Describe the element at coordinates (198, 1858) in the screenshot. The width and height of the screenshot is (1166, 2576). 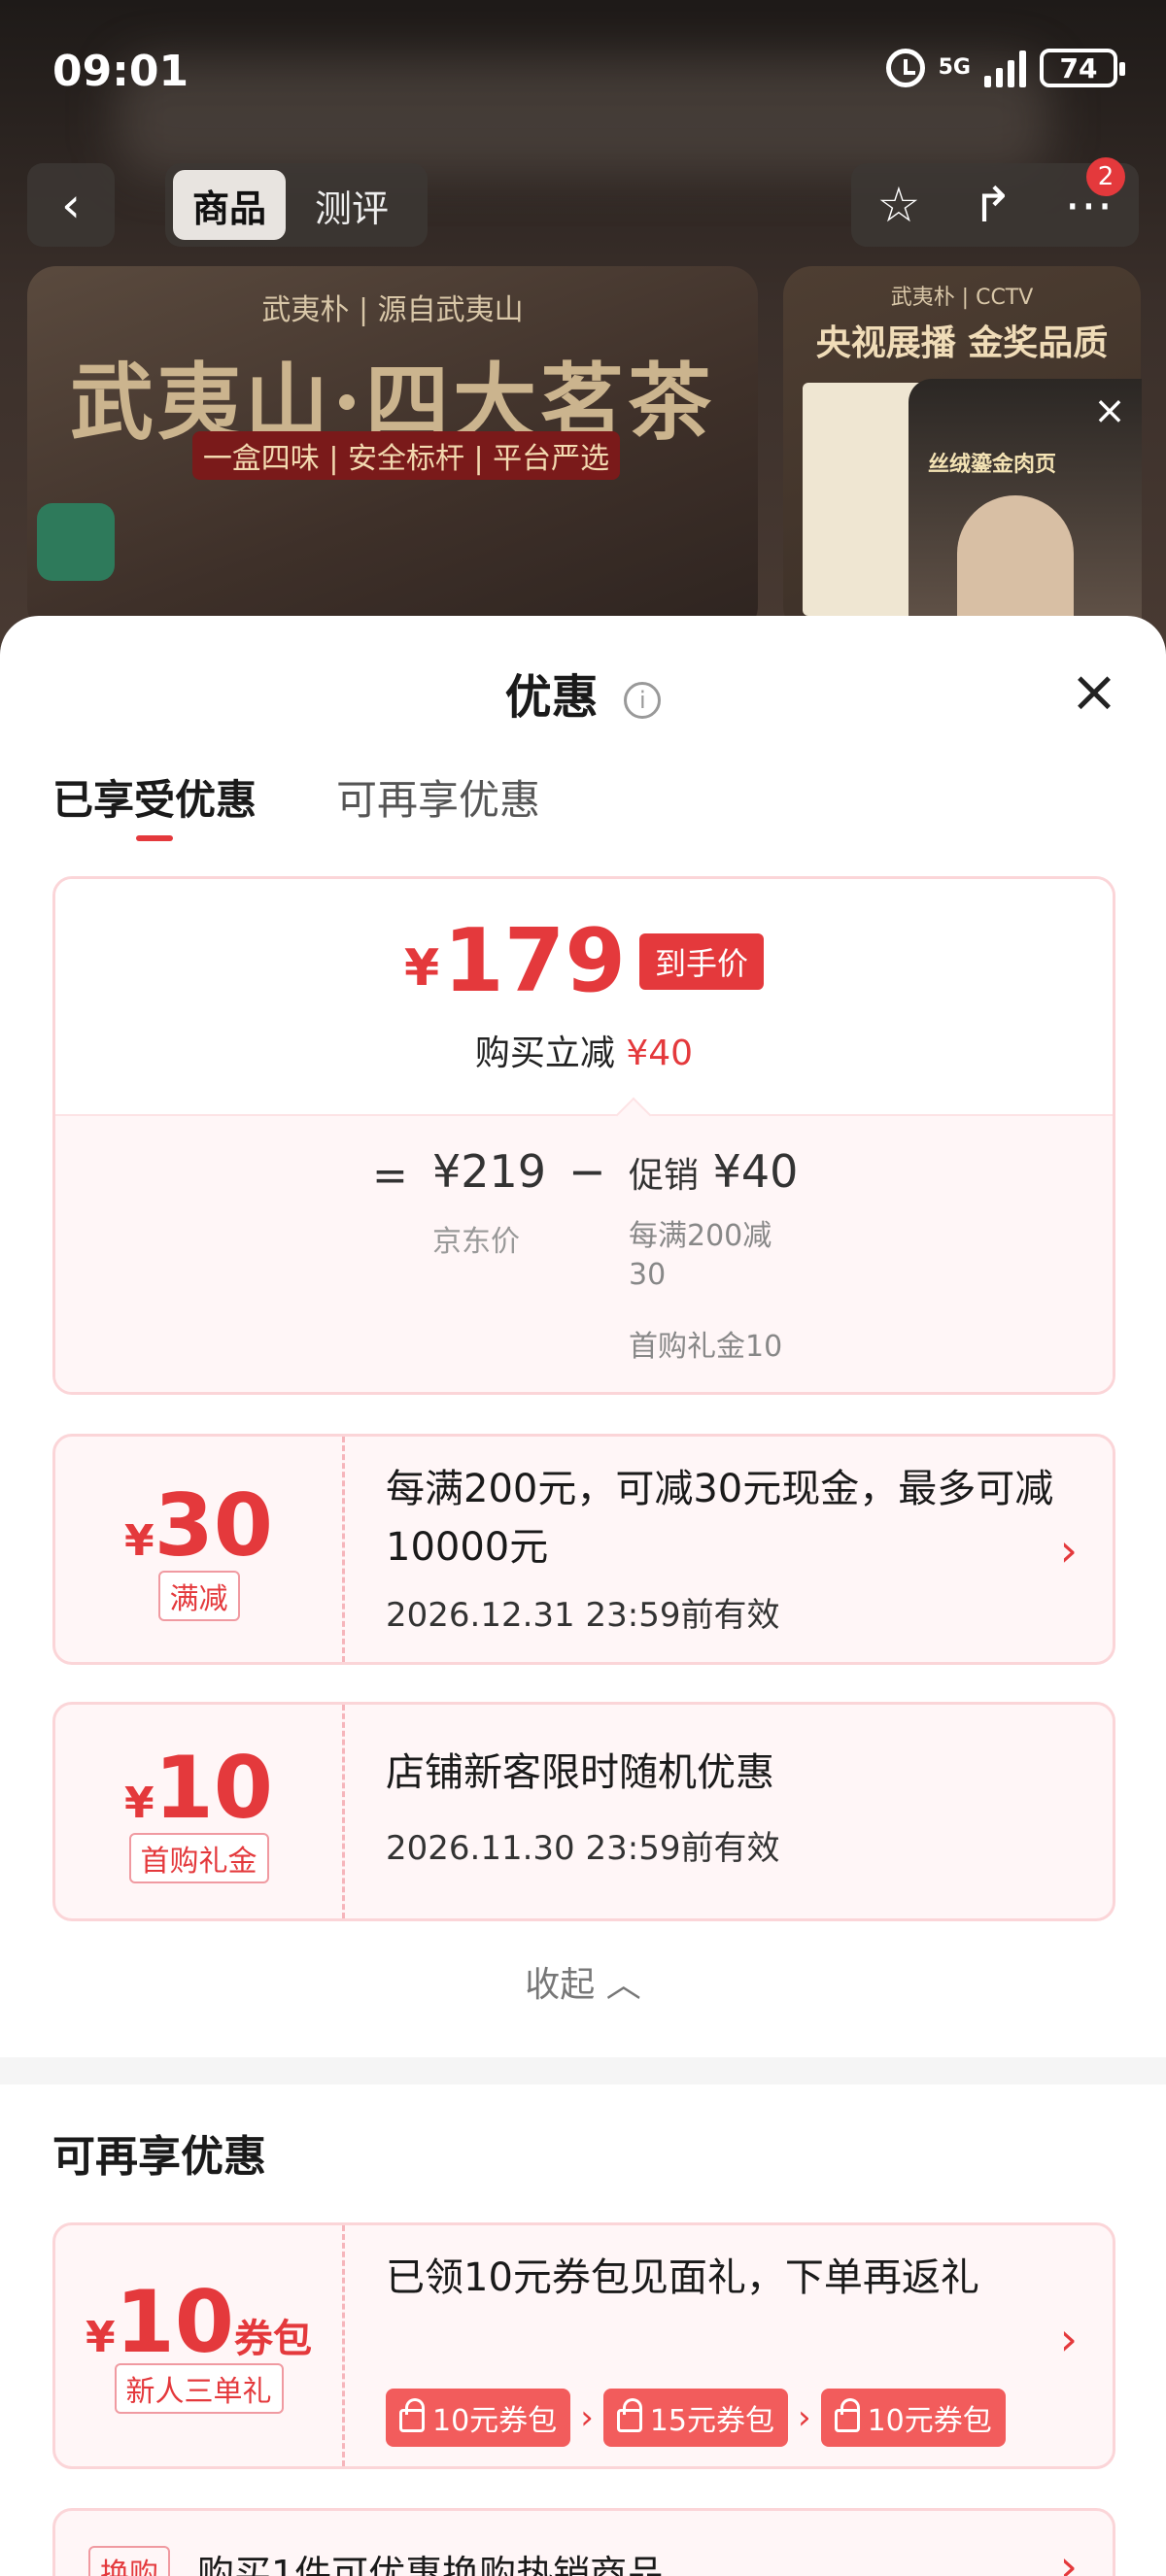
I see `coupon-type-badge: 首购礼金` at that location.